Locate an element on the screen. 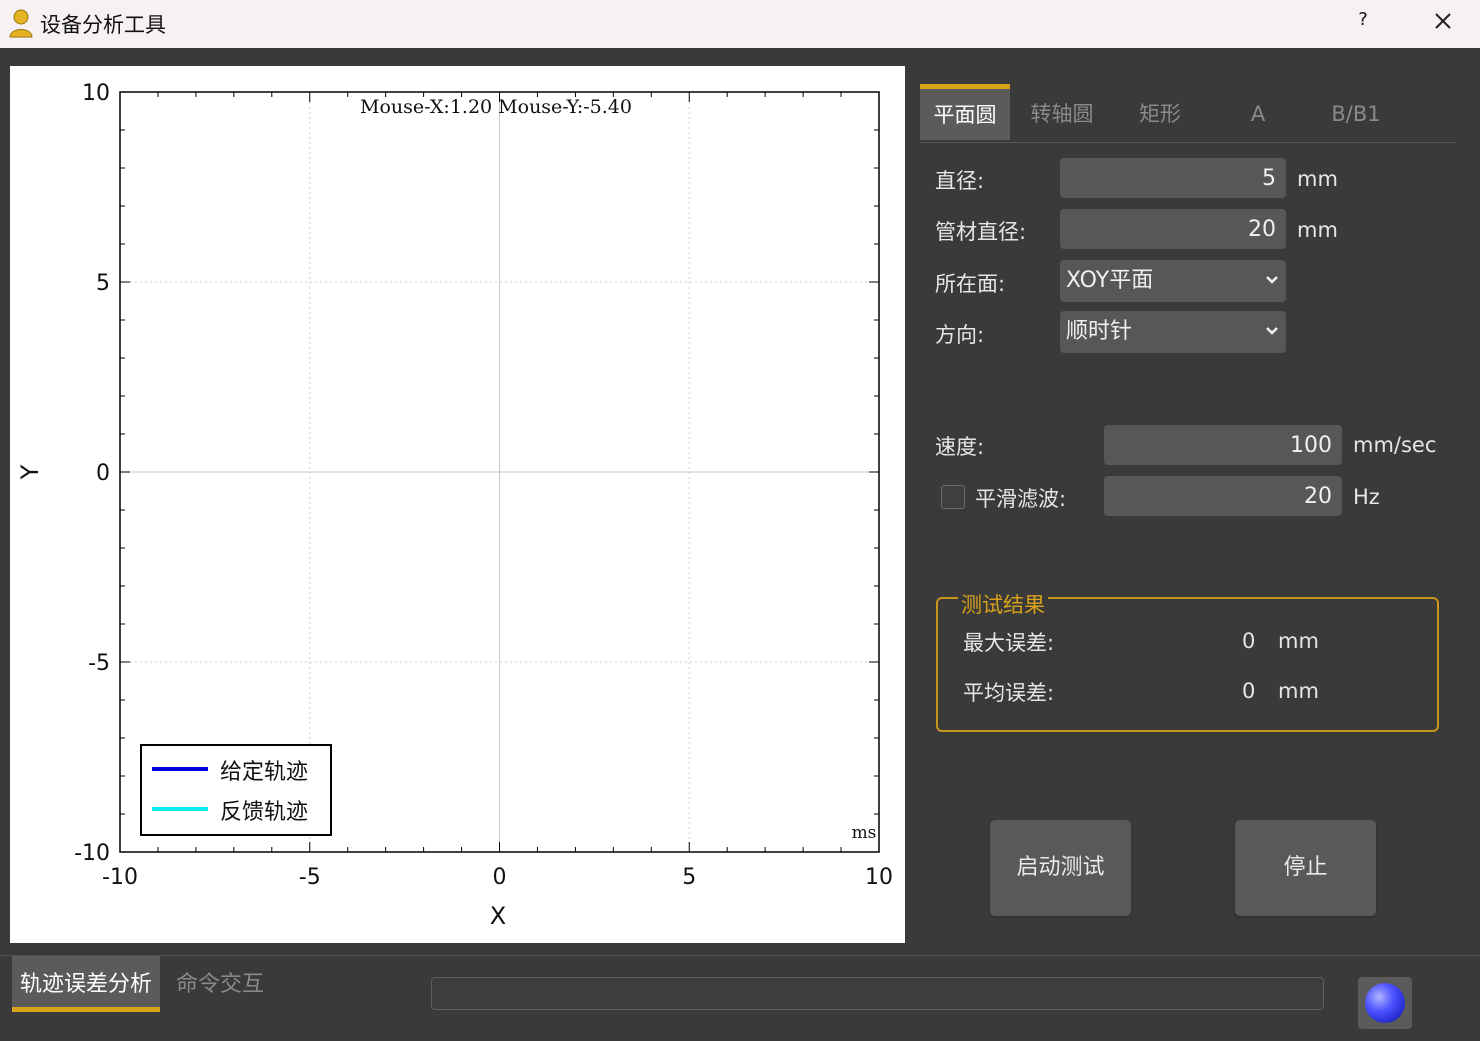 This screenshot has height=1041, width=1480. mouse-readout: Mouse-X:1.20 Mouse-Y:-5.40 is located at coordinates (496, 107).